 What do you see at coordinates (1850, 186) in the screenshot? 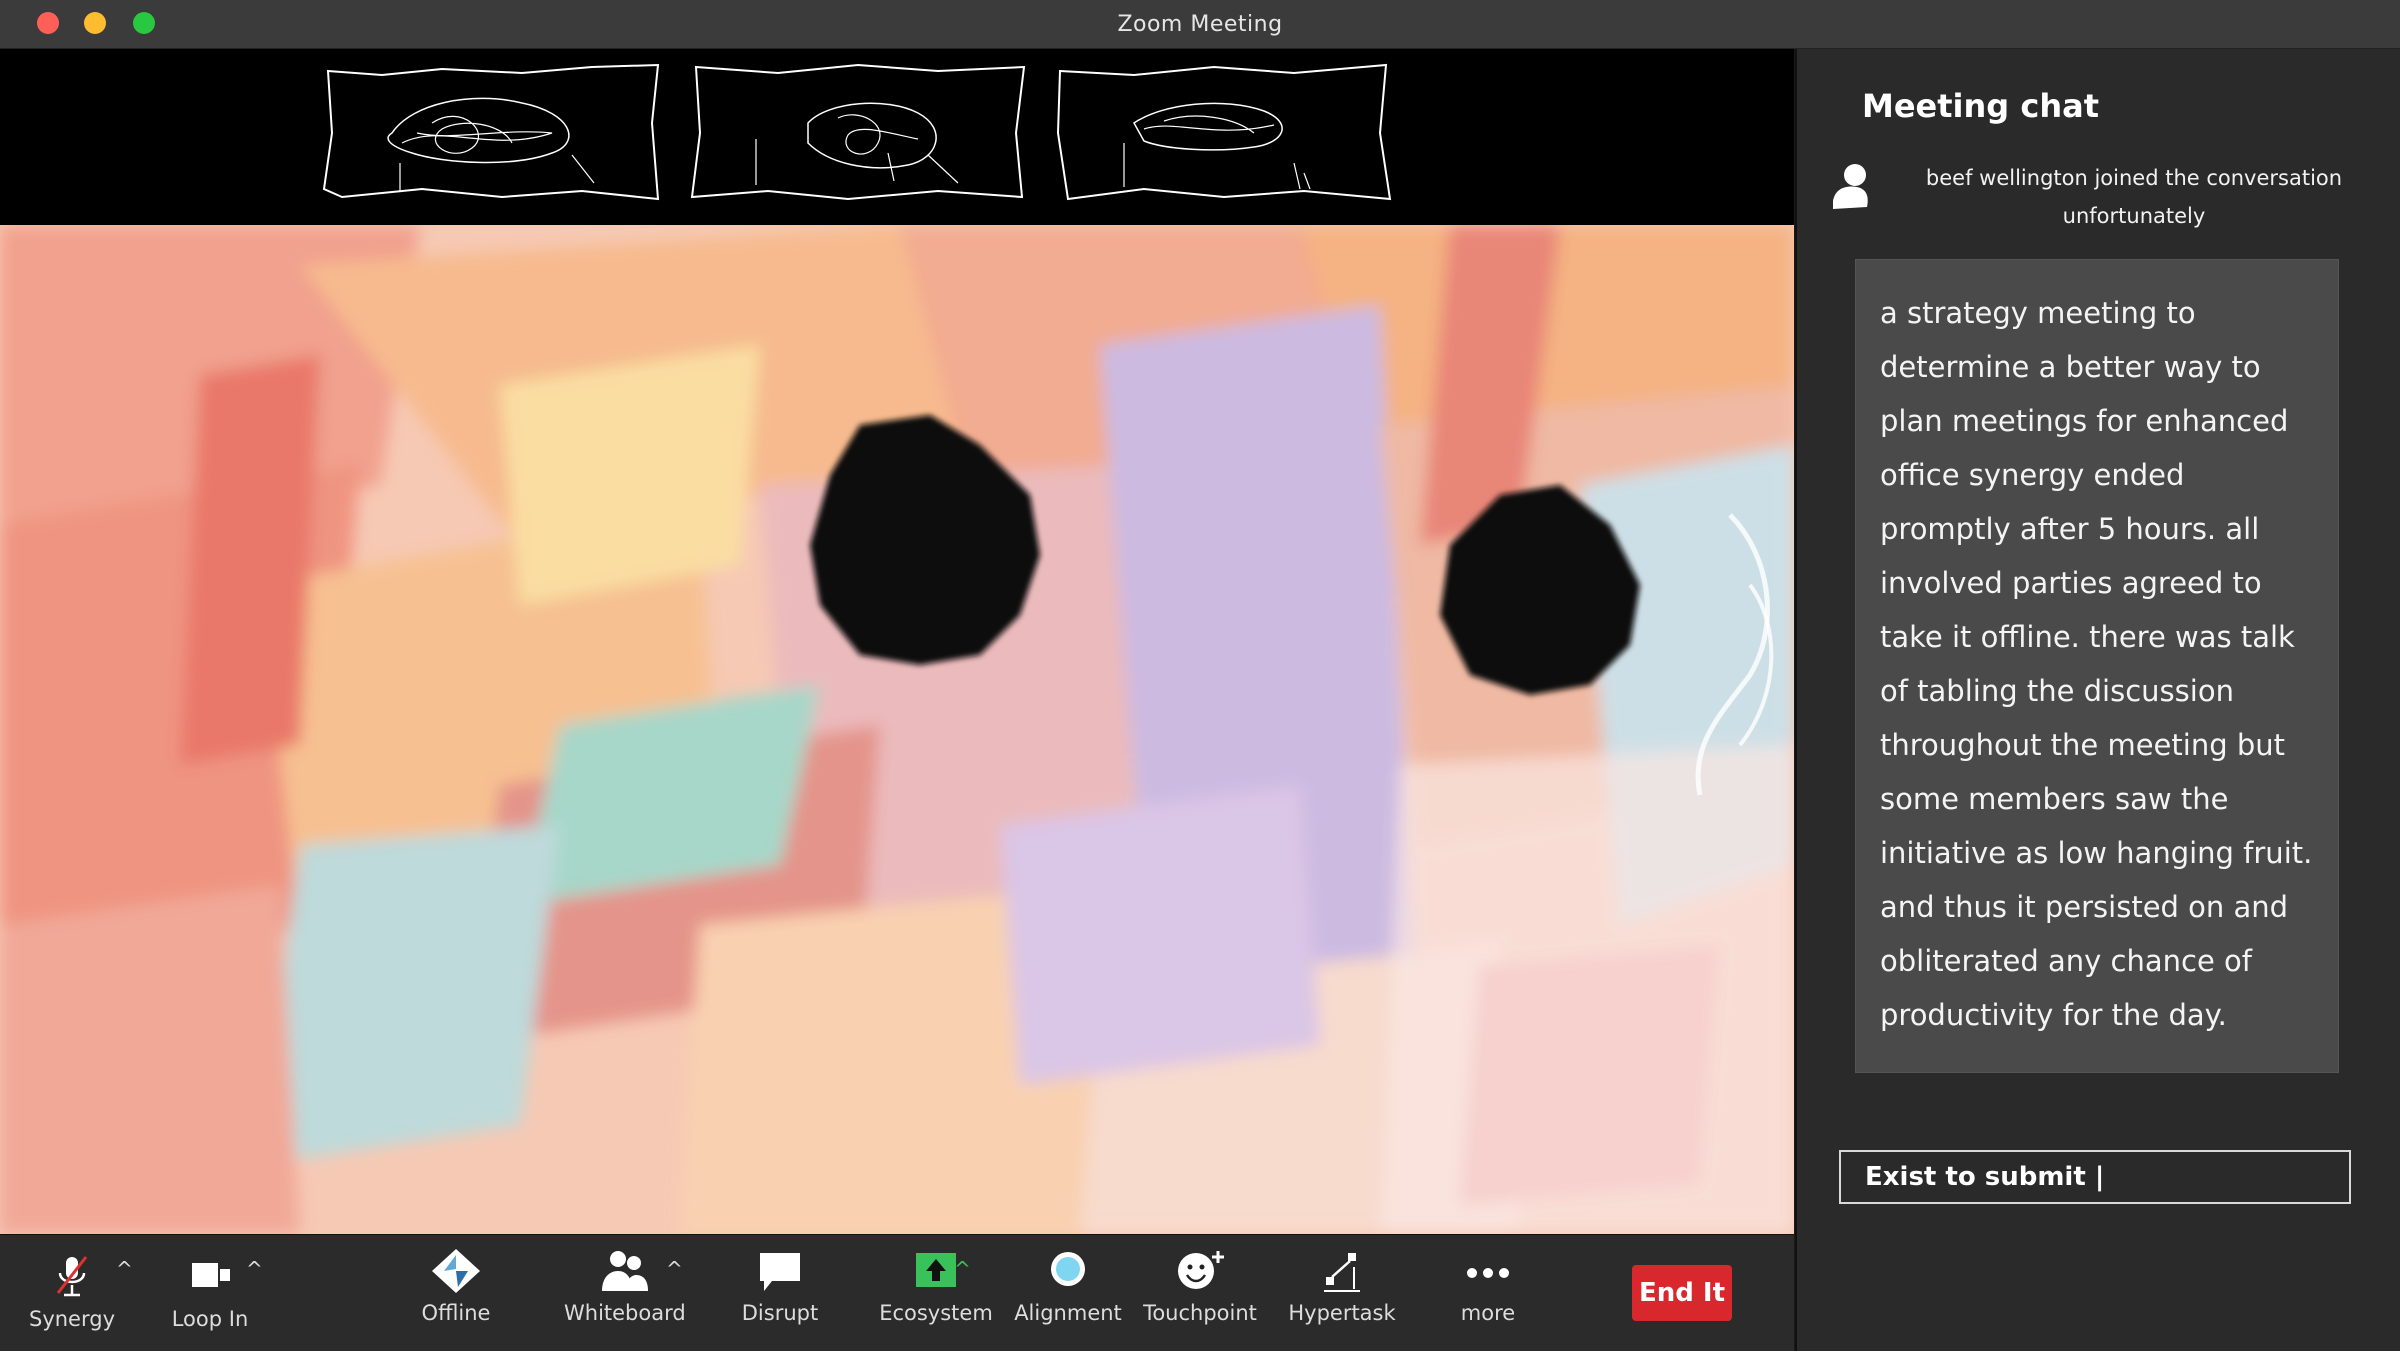
I see `user-joined-icon` at bounding box center [1850, 186].